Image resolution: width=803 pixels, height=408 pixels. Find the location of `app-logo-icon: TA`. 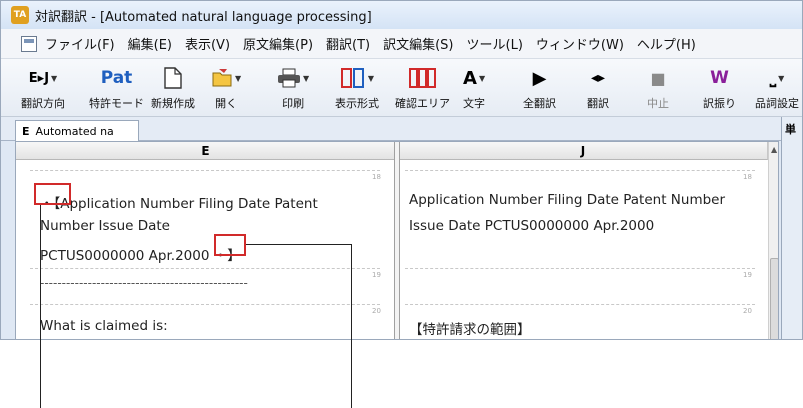

app-logo-icon: TA is located at coordinates (20, 15).